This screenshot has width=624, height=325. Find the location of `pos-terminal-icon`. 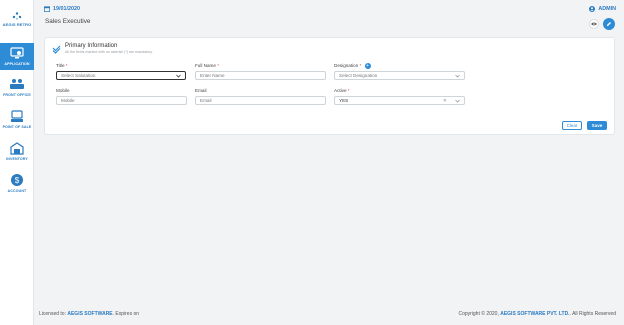

pos-terminal-icon is located at coordinates (17, 116).